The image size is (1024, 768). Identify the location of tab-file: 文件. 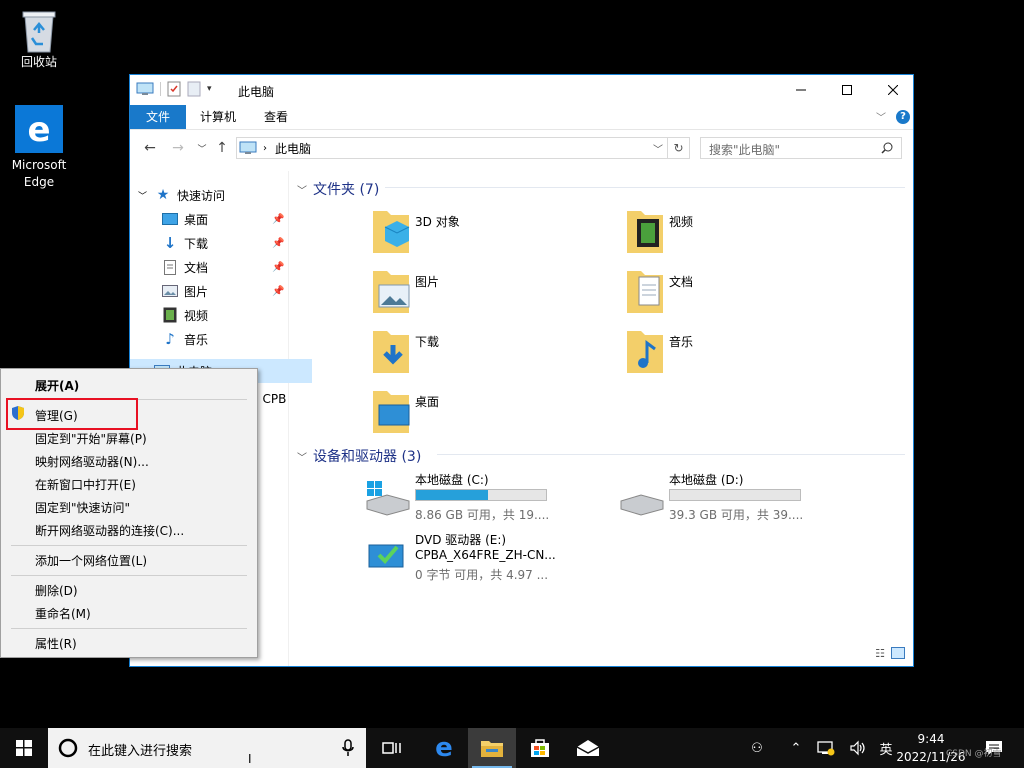
(158, 117).